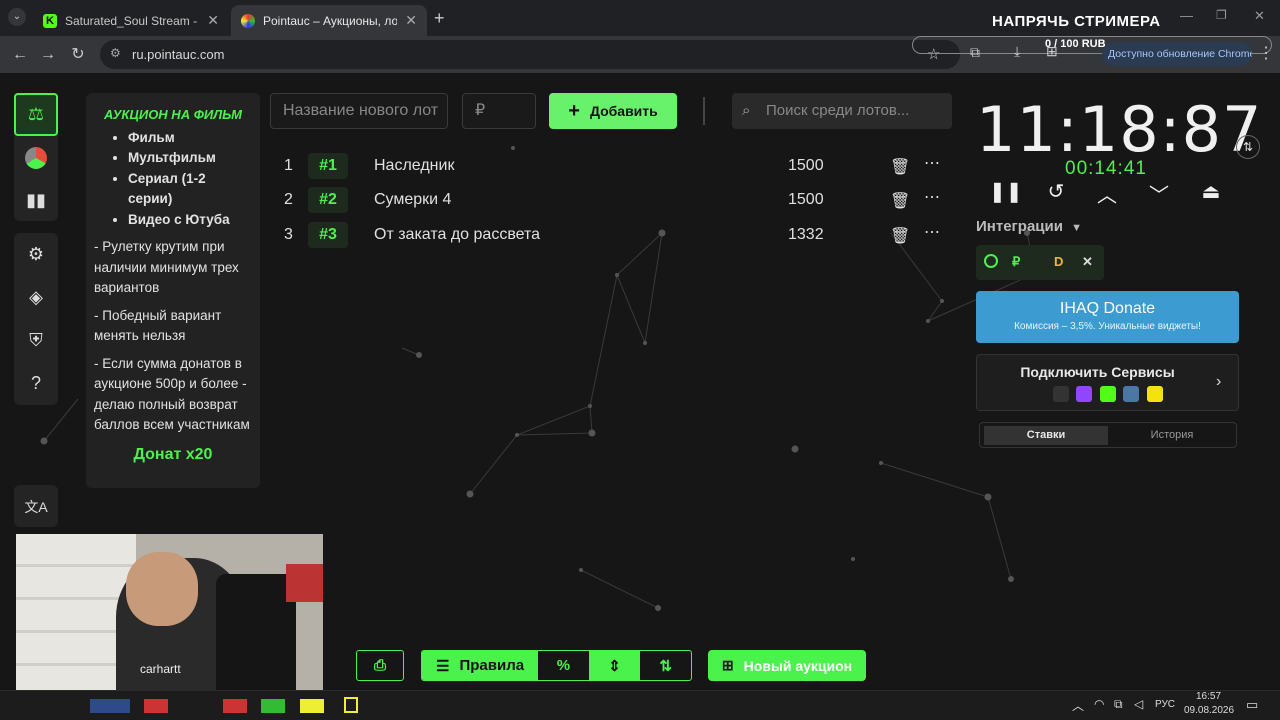 Image resolution: width=1280 pixels, height=720 pixels. I want to click on search-icon: ⌕, so click(746, 110).